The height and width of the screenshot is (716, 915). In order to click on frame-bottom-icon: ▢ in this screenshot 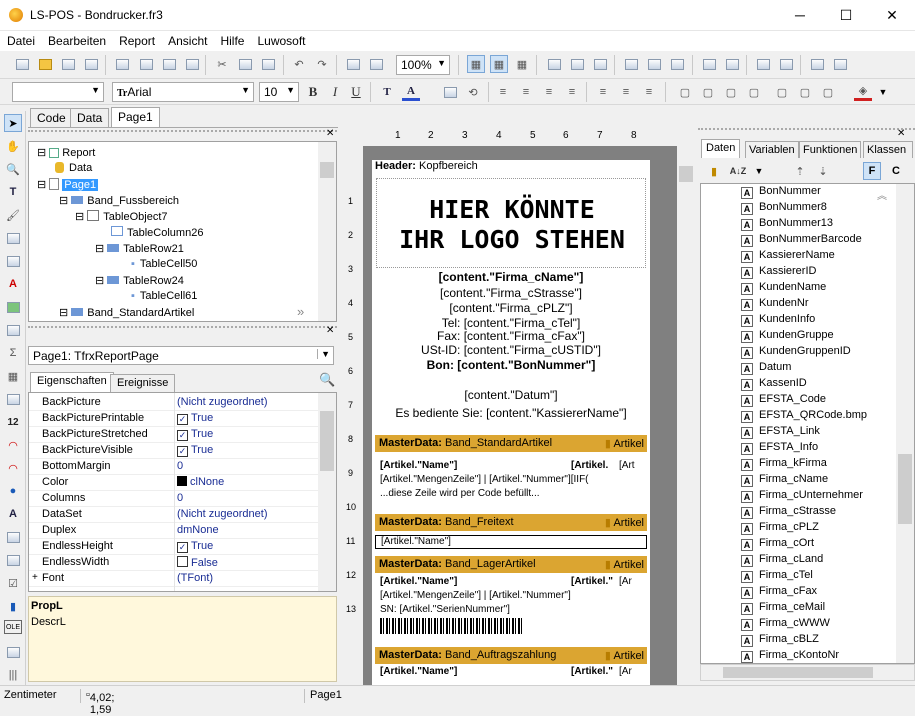, I will do `click(708, 92)`.